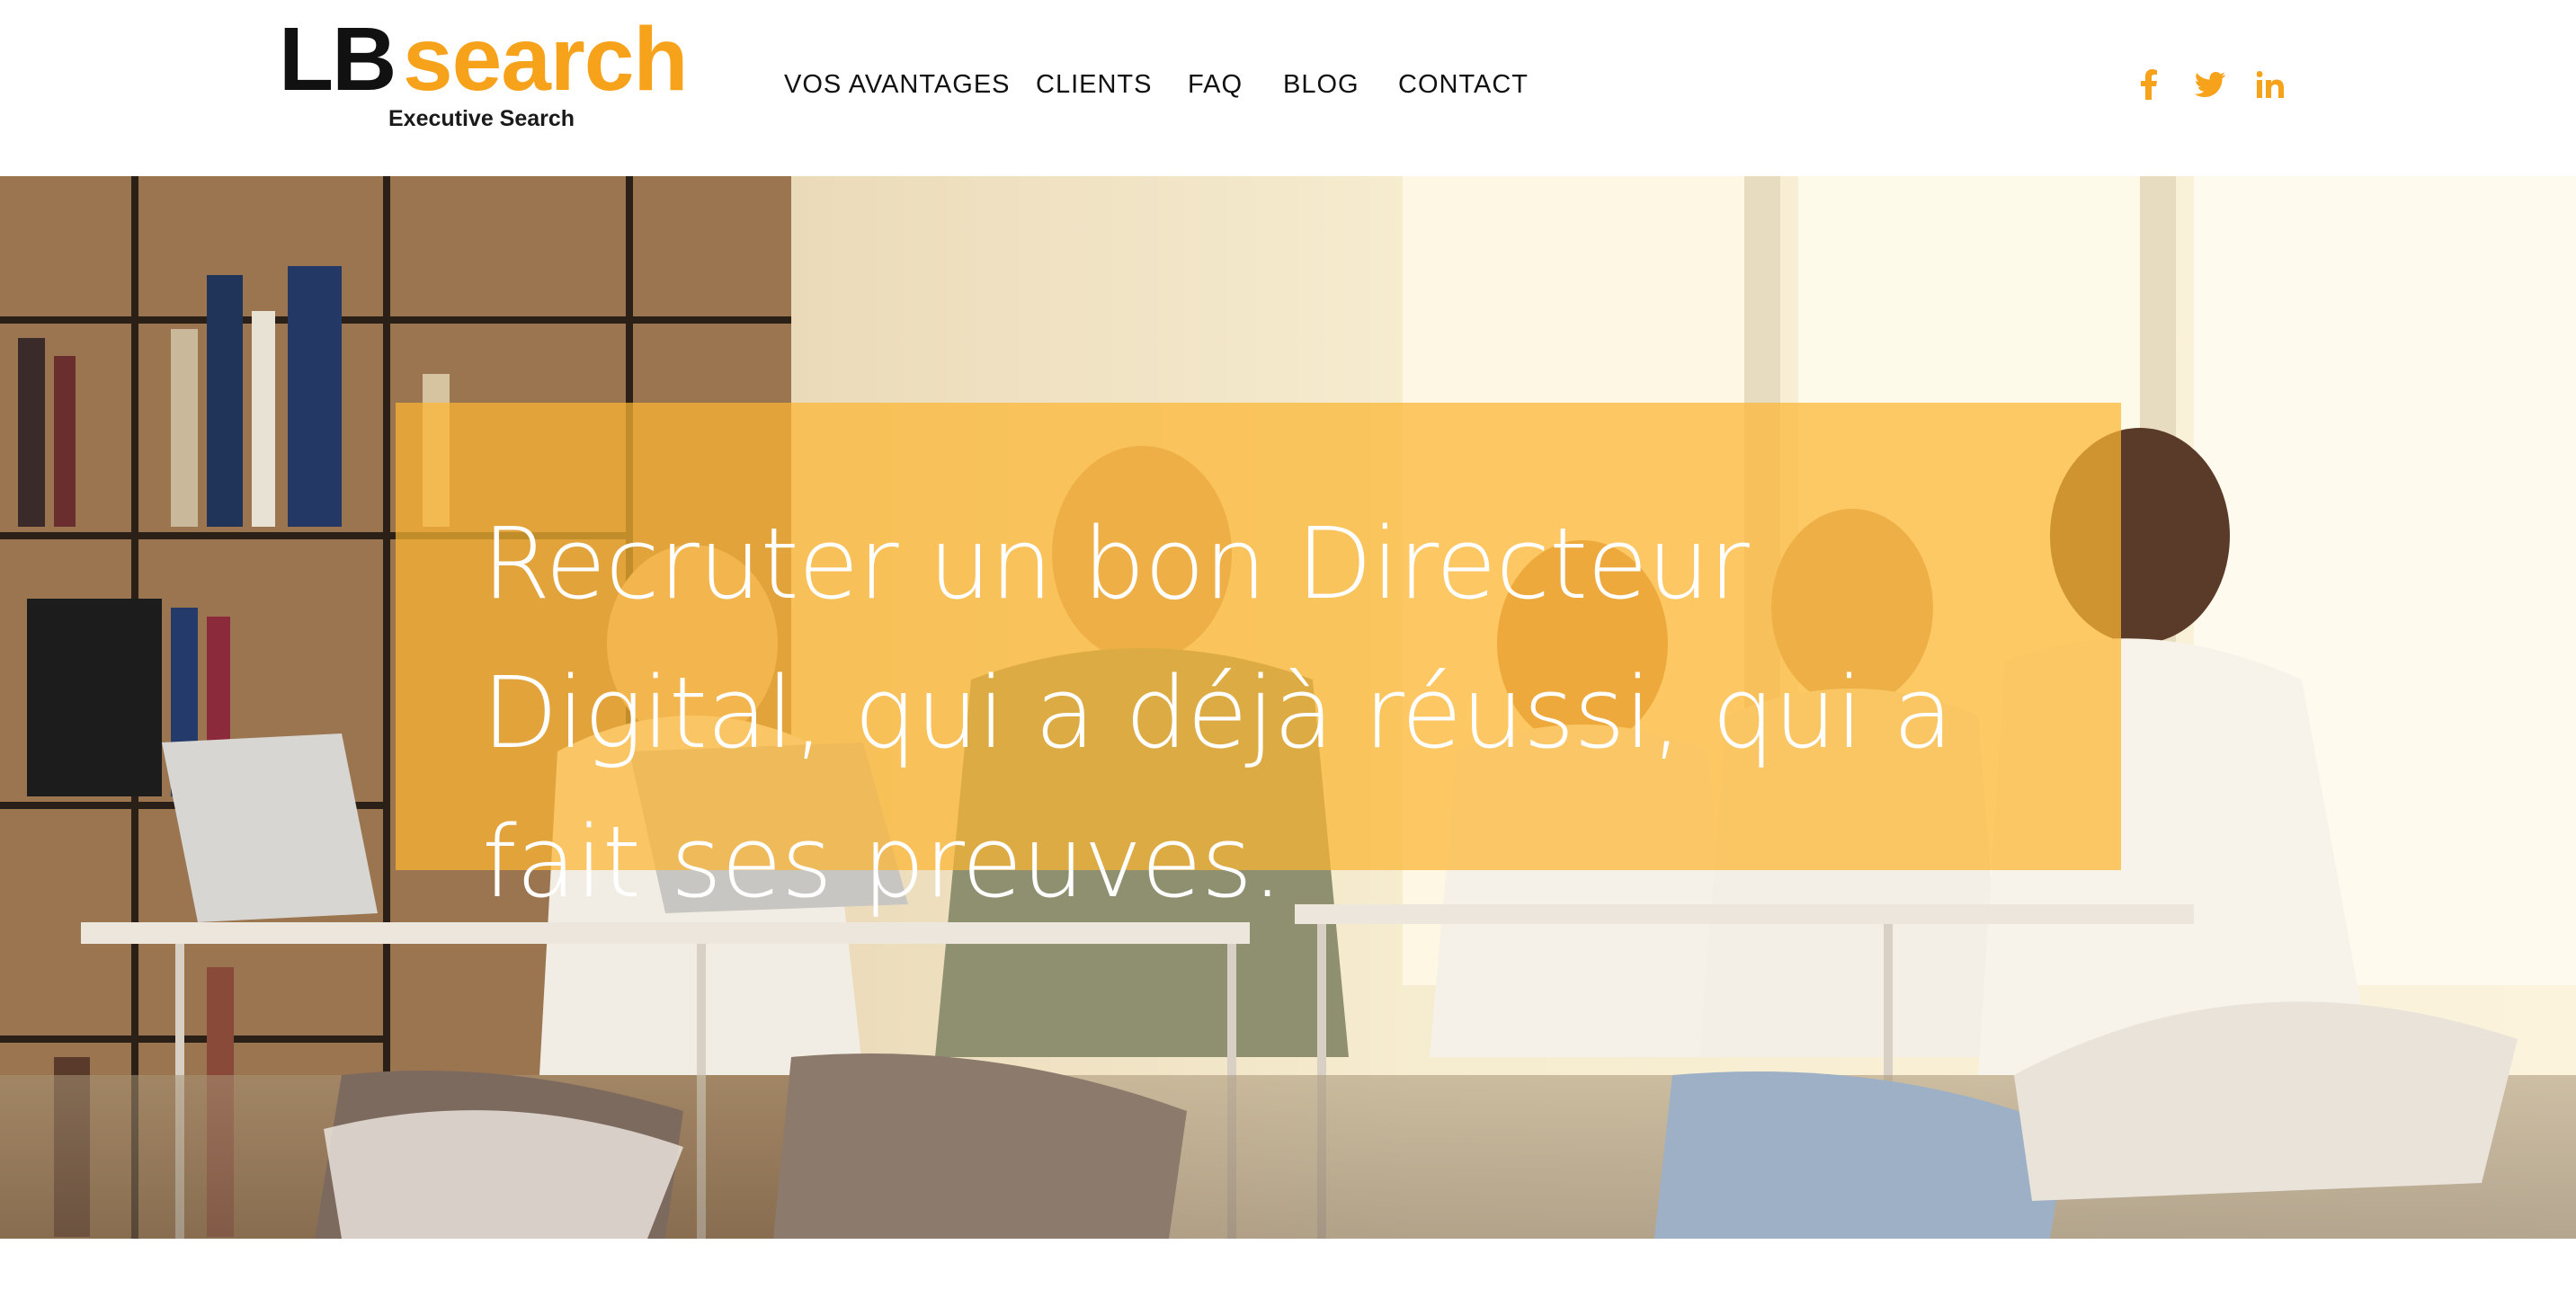  What do you see at coordinates (482, 118) in the screenshot?
I see `logo-subtitle: Executive Search` at bounding box center [482, 118].